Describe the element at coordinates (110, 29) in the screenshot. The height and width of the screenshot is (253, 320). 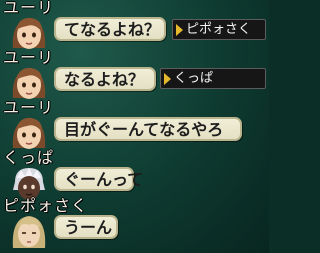
I see `speech-bubble: てなるよね？` at that location.